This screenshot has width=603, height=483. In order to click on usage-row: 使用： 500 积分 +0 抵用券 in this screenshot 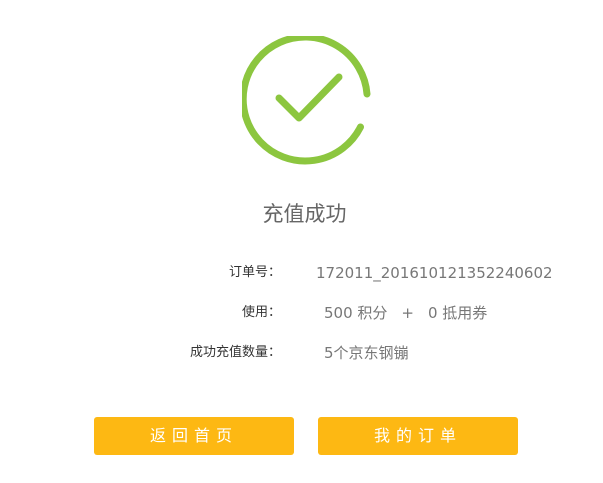, I will do `click(301, 313)`.